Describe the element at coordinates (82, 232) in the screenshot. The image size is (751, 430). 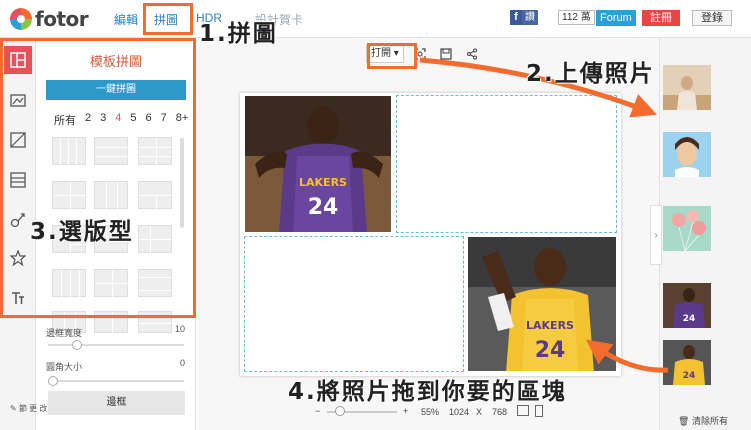
I see `annotation-step3: 3.選版型` at that location.